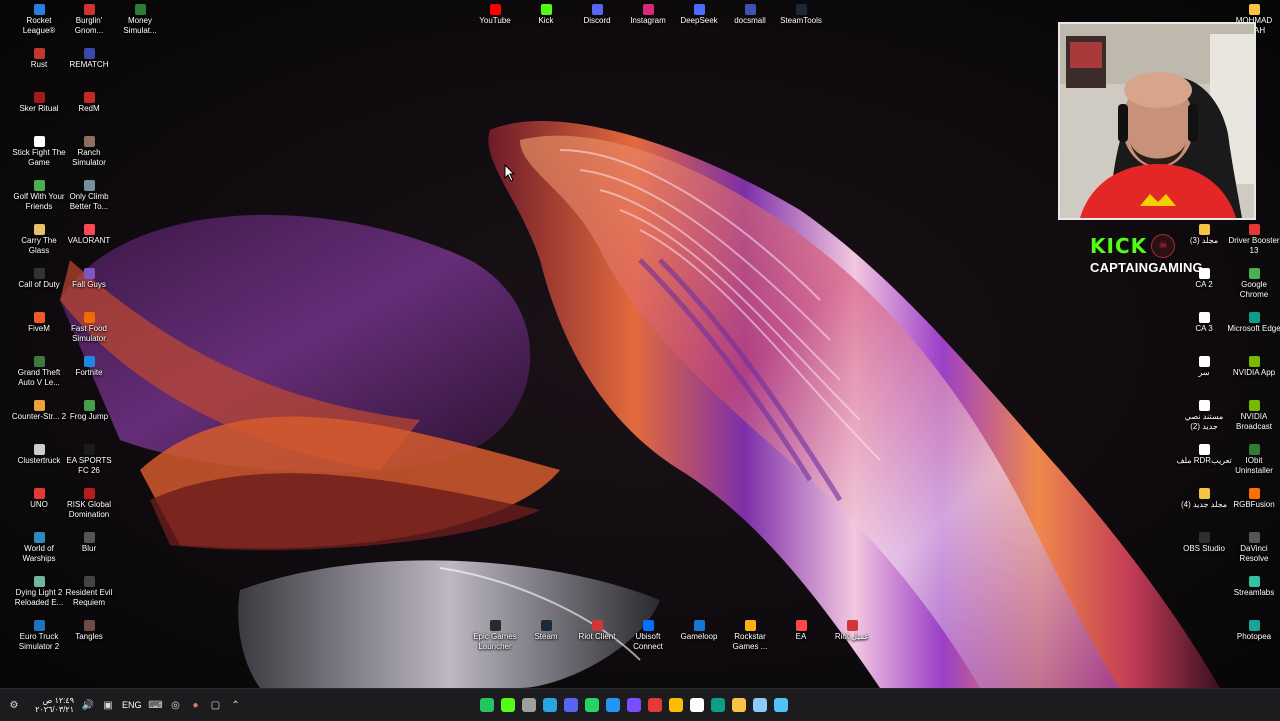 The height and width of the screenshot is (721, 1280). I want to click on file-icon, so click(1204, 449).